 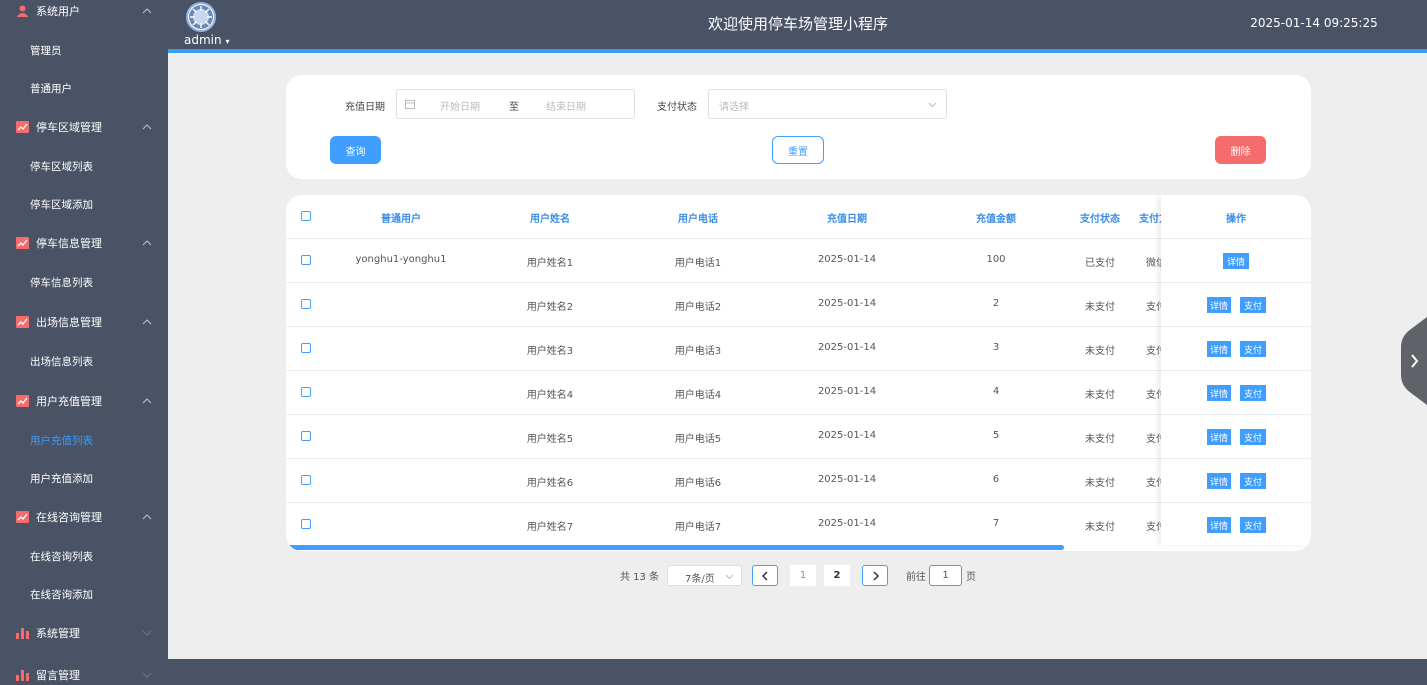 What do you see at coordinates (932, 105) in the screenshot?
I see `chevron-down-icon` at bounding box center [932, 105].